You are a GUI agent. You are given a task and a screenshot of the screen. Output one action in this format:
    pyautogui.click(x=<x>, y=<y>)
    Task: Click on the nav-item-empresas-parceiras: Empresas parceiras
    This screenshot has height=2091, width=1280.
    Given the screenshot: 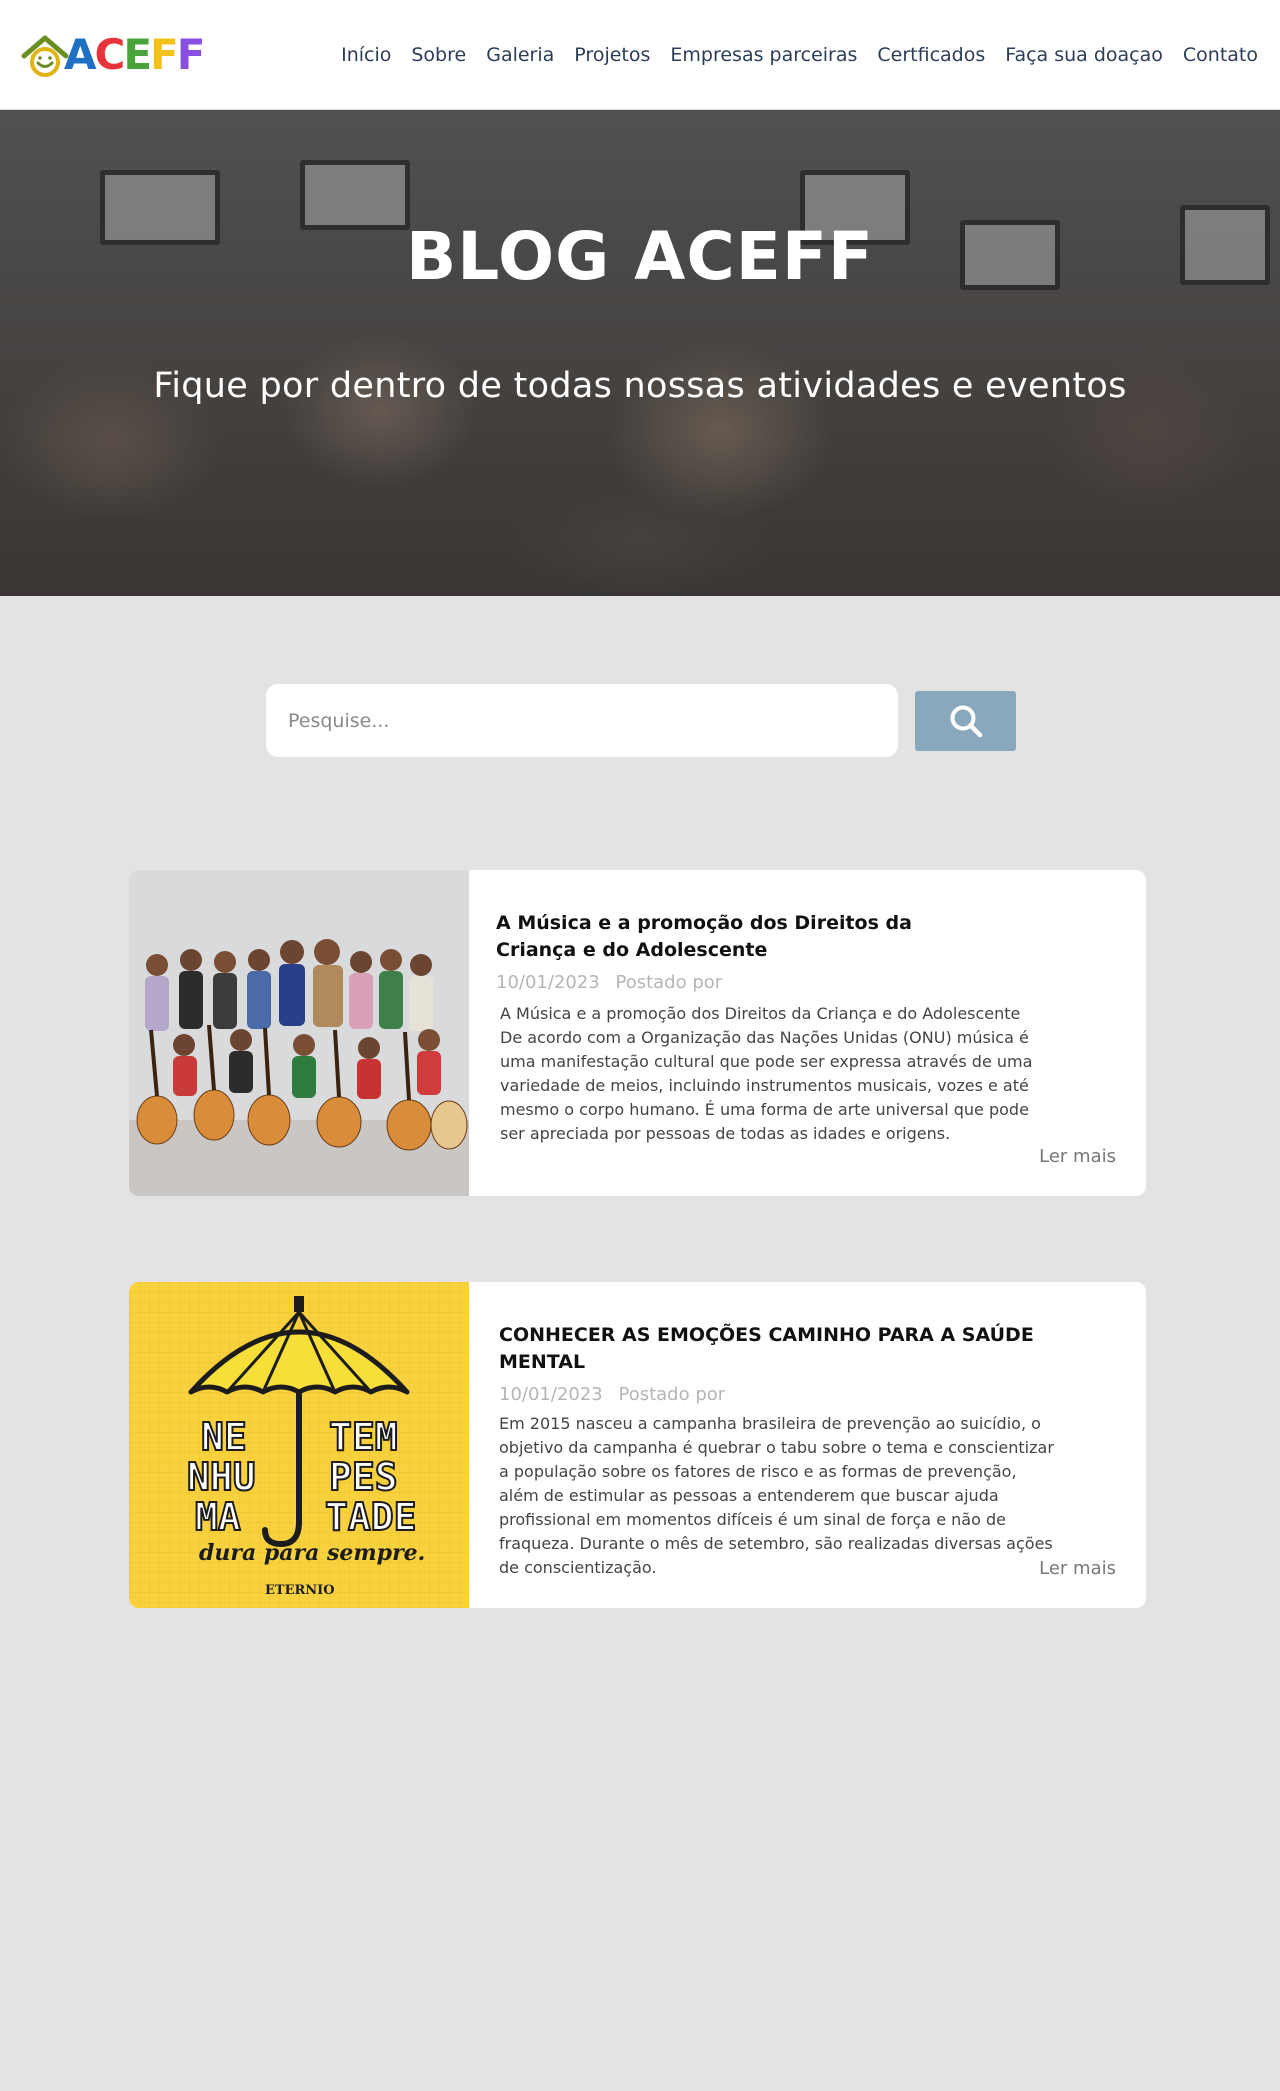 What is the action you would take?
    pyautogui.click(x=763, y=55)
    